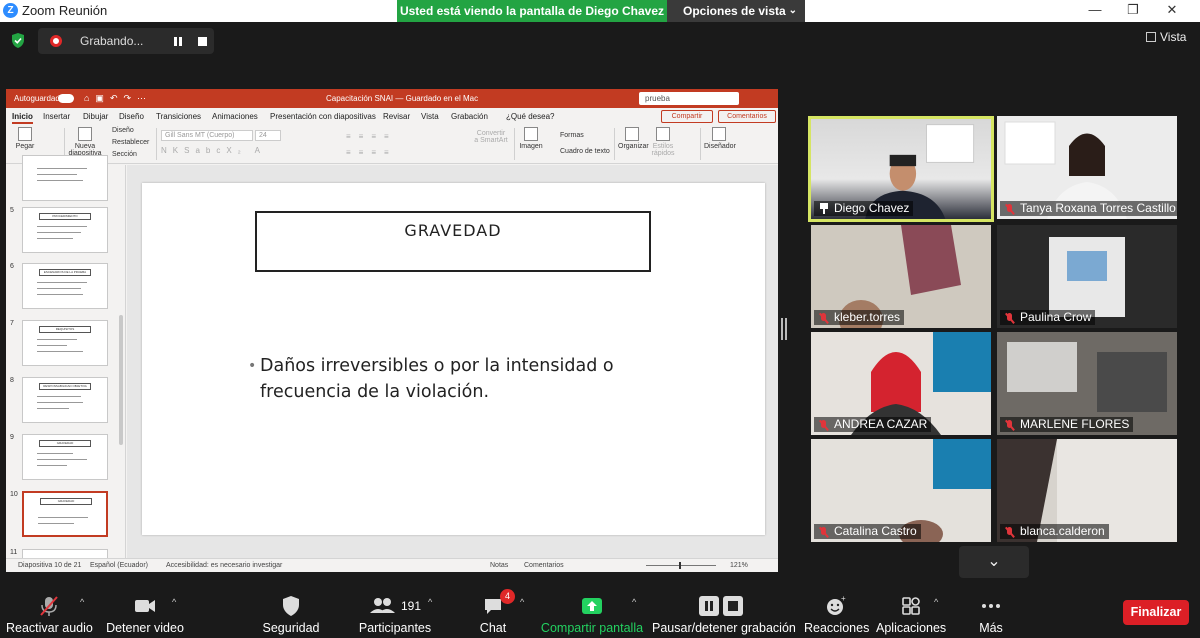 The height and width of the screenshot is (638, 1200). I want to click on comments-status-button: Comentarios, so click(544, 565).